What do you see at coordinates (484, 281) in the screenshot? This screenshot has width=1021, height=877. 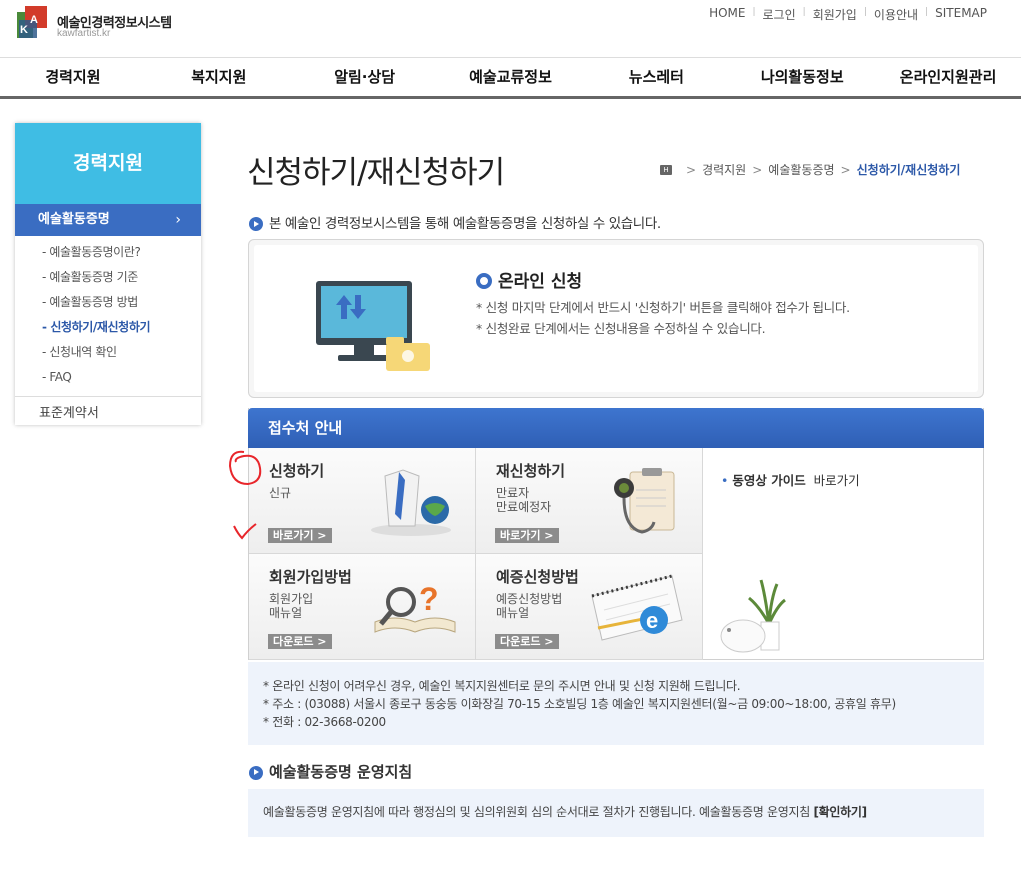 I see `radio-ring-icon` at bounding box center [484, 281].